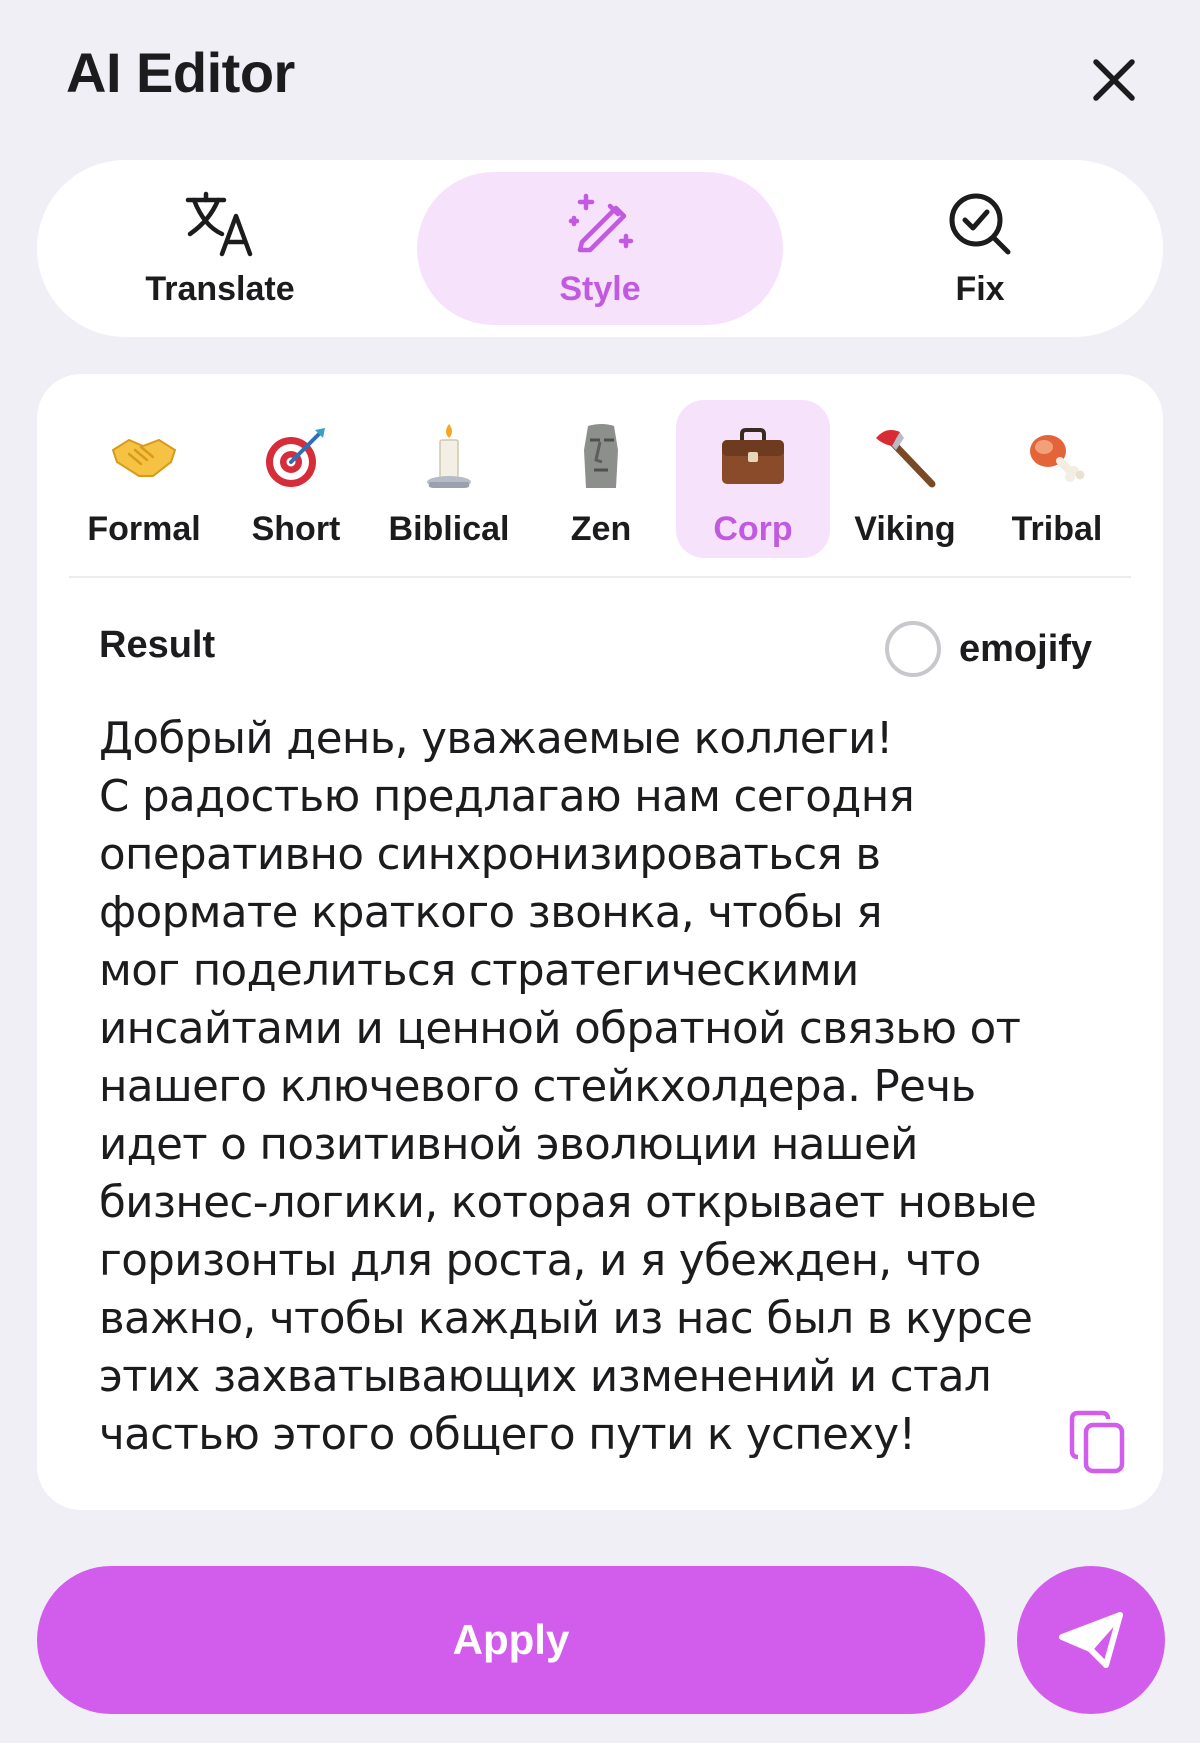  I want to click on tab-translate-label: Translate, so click(220, 289).